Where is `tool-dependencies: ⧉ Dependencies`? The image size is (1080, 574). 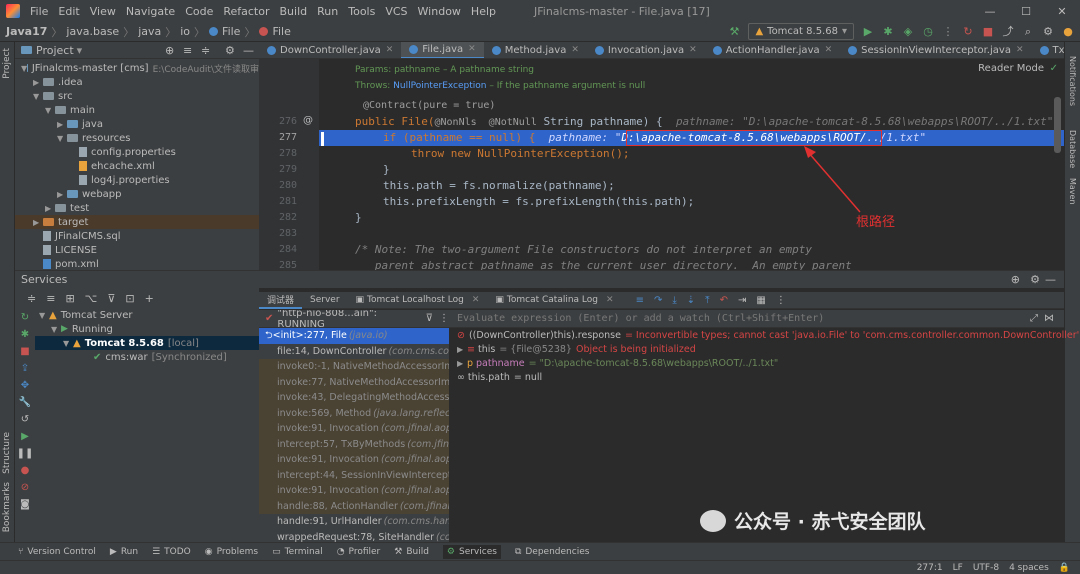 tool-dependencies: ⧉ Dependencies is located at coordinates (552, 552).